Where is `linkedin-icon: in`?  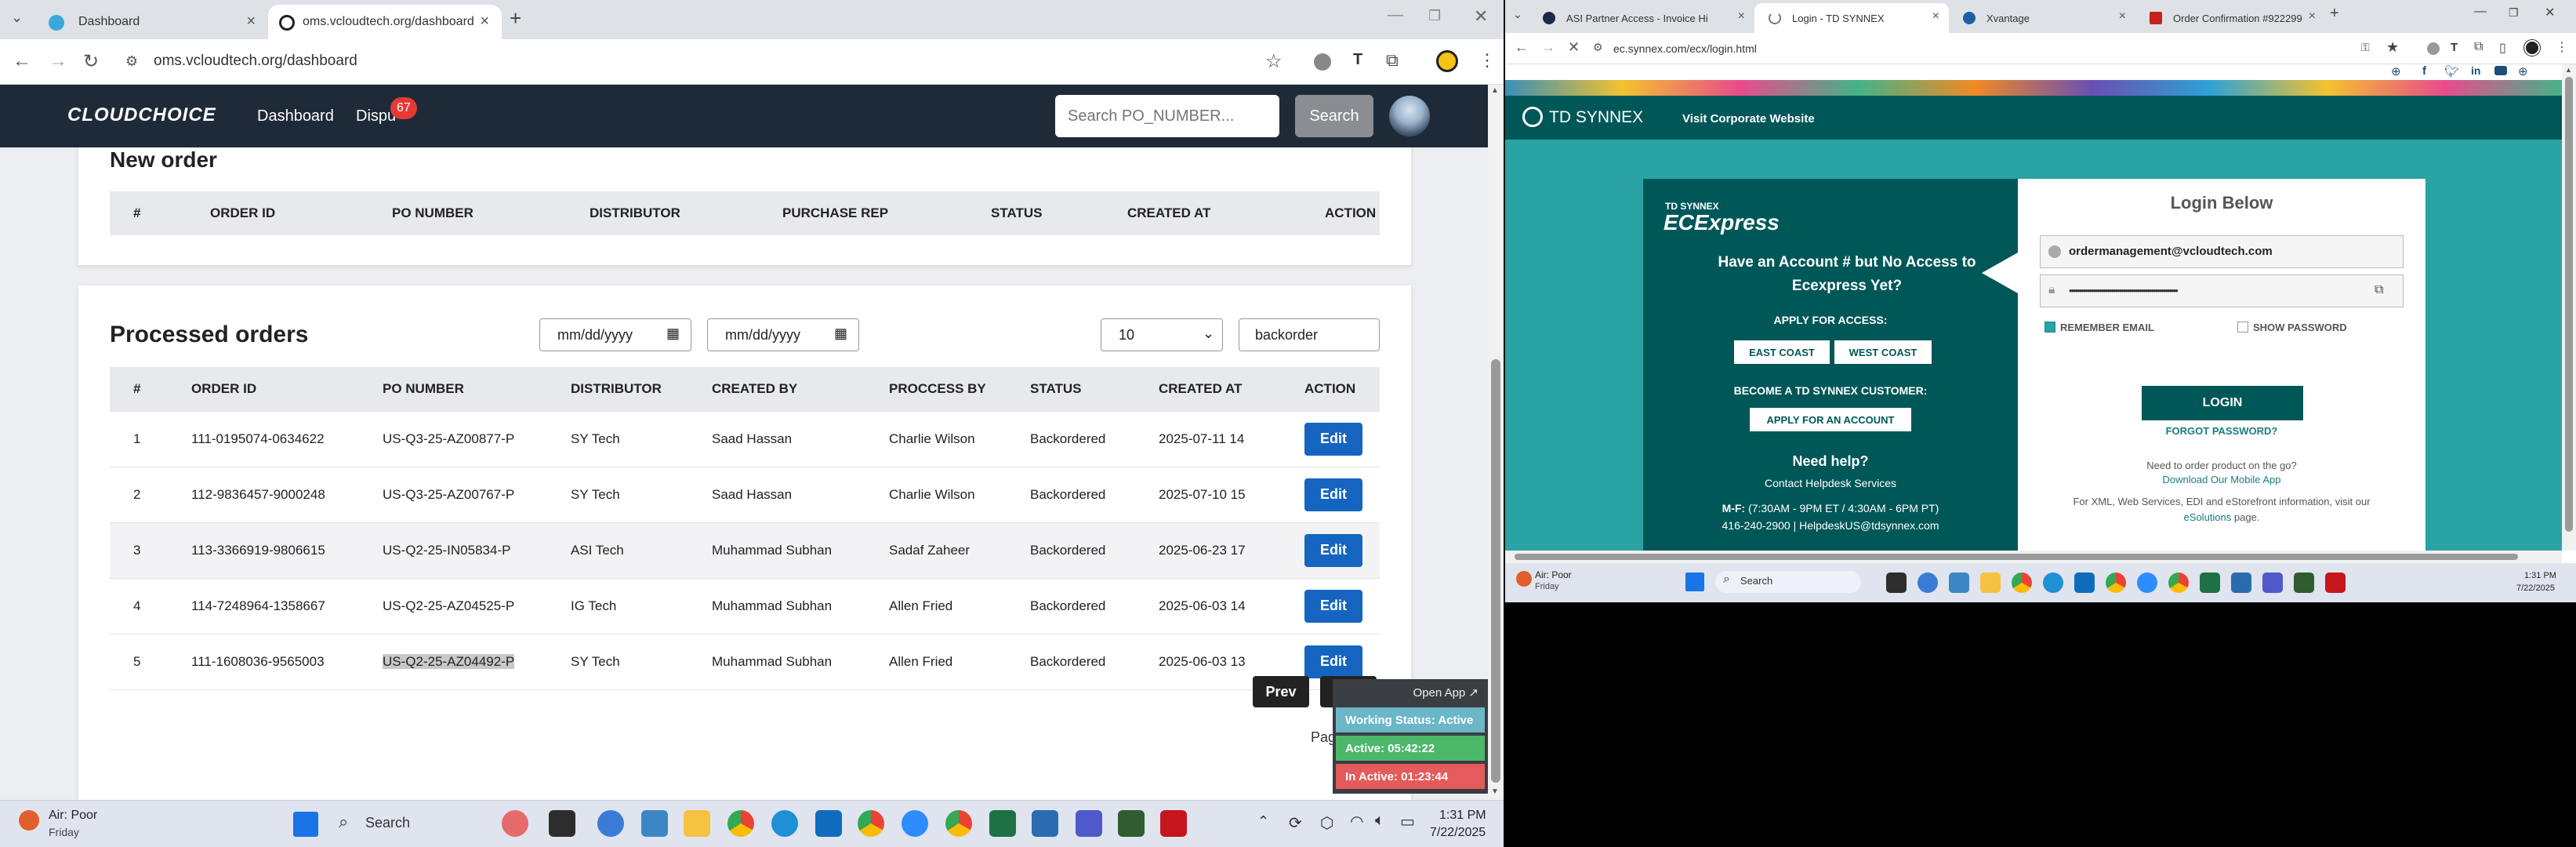 linkedin-icon: in is located at coordinates (2475, 70).